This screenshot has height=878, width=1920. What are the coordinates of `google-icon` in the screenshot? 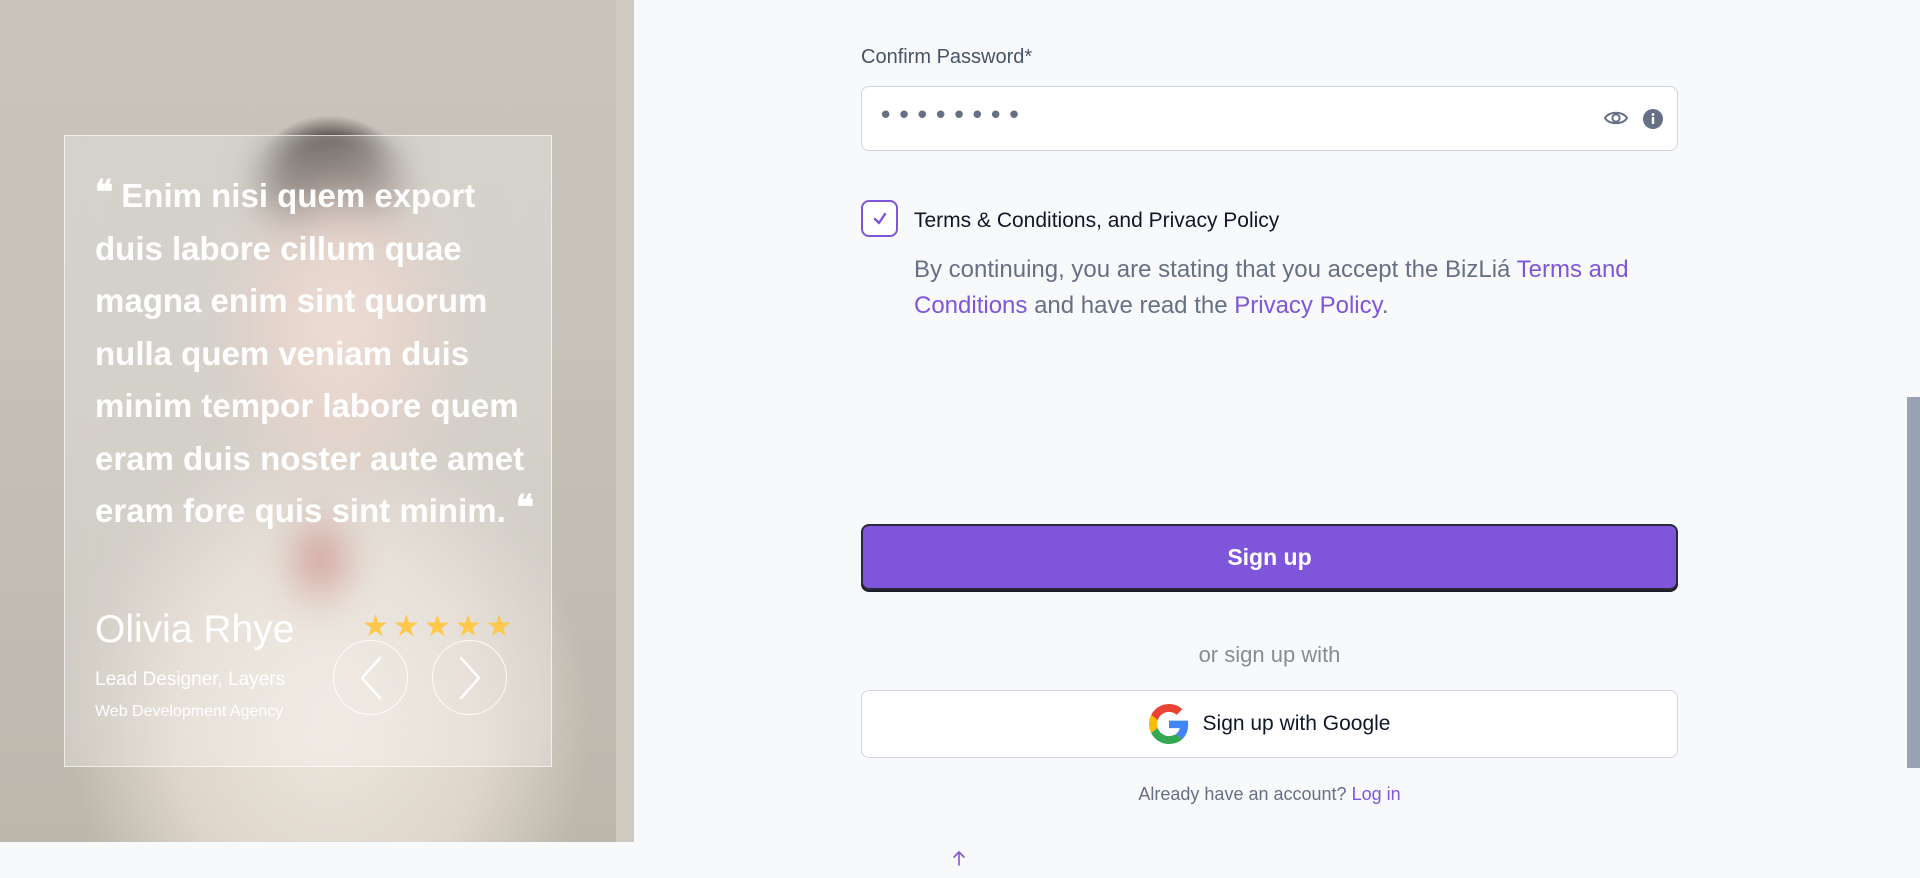 It's located at (1168, 724).